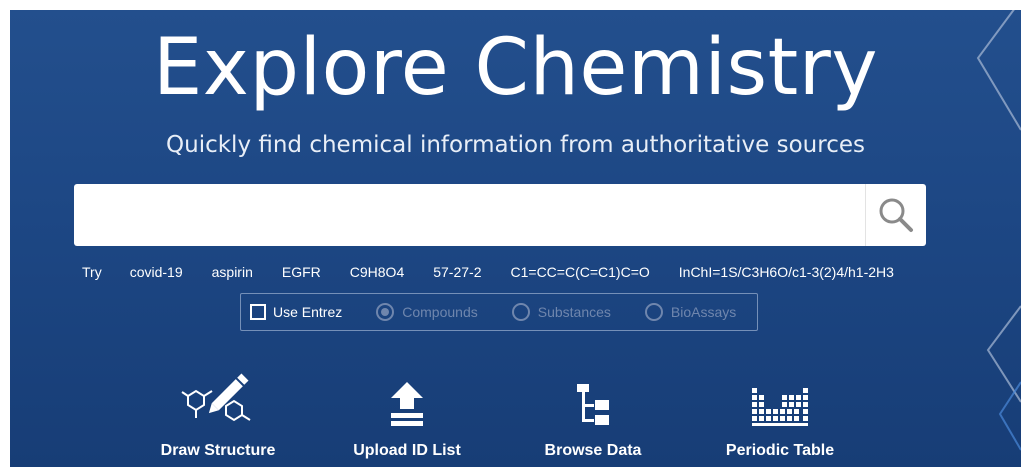 The image size is (1021, 467). I want to click on draw-structure-button: Draw Structure, so click(218, 415).